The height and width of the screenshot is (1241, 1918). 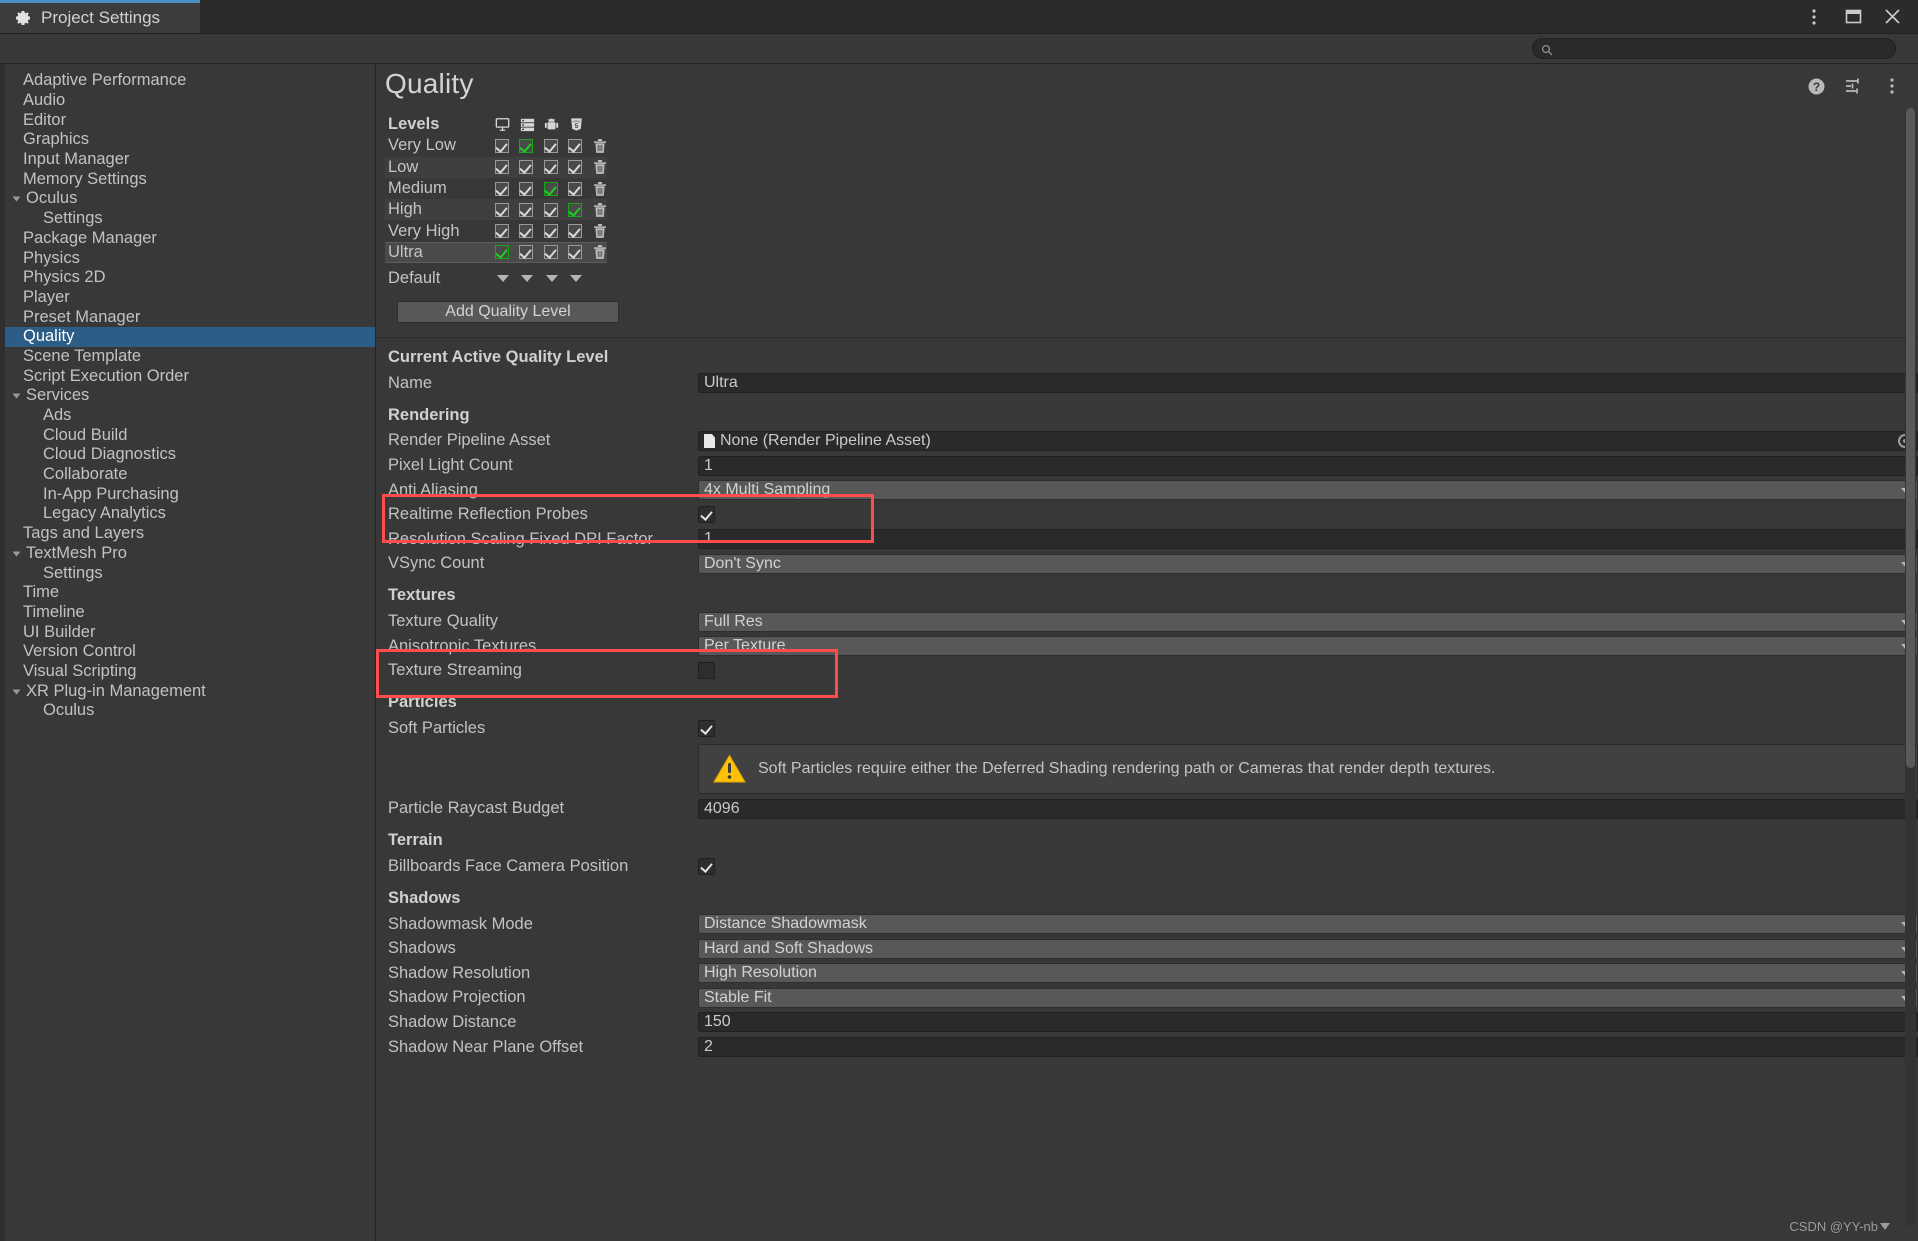 I want to click on dropdown-shadow-projection: Stable Fit, so click(x=1308, y=997).